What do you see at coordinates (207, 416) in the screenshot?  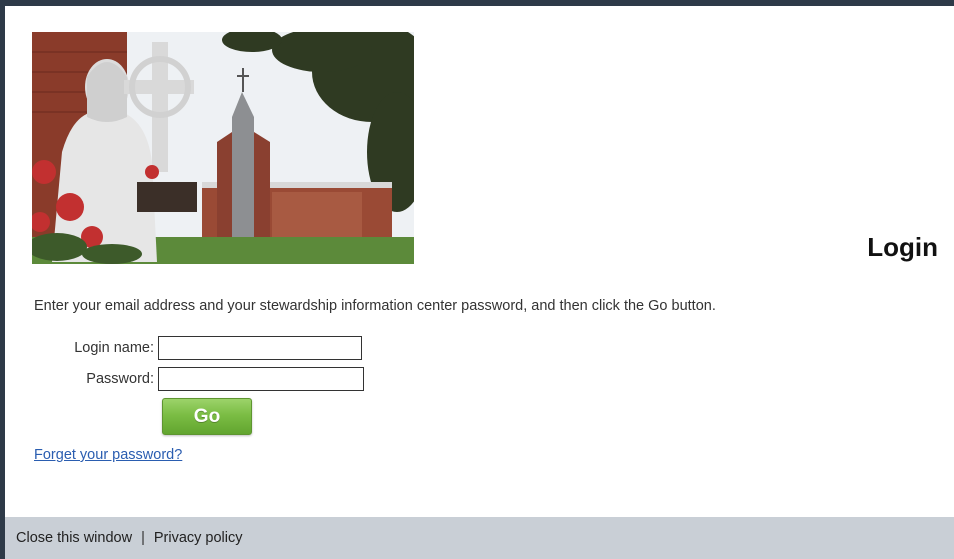 I see `go-button: Go` at bounding box center [207, 416].